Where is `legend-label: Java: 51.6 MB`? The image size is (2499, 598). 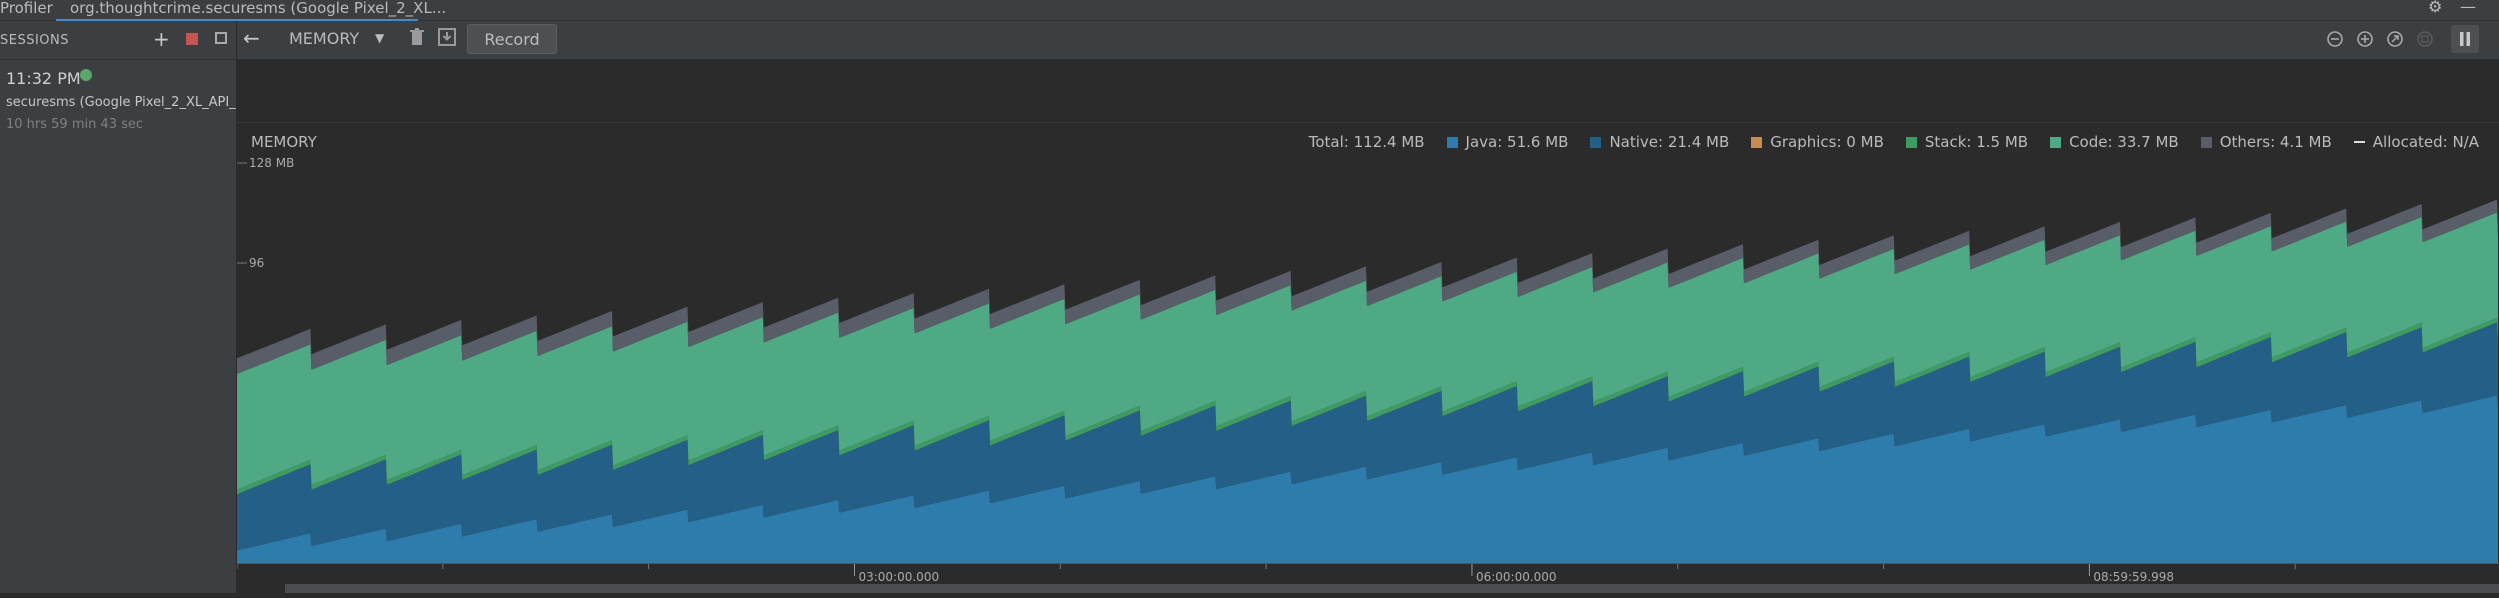
legend-label: Java: 51.6 MB is located at coordinates (1517, 142).